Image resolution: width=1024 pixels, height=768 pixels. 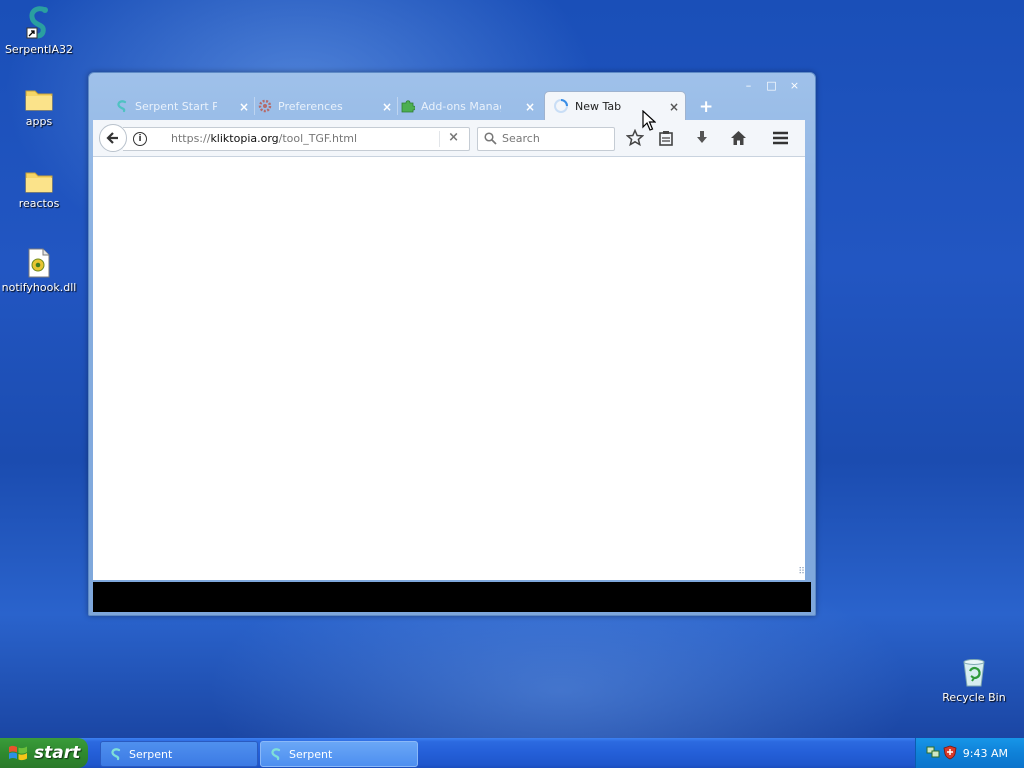 I want to click on window-close-button: ×, so click(x=794, y=85).